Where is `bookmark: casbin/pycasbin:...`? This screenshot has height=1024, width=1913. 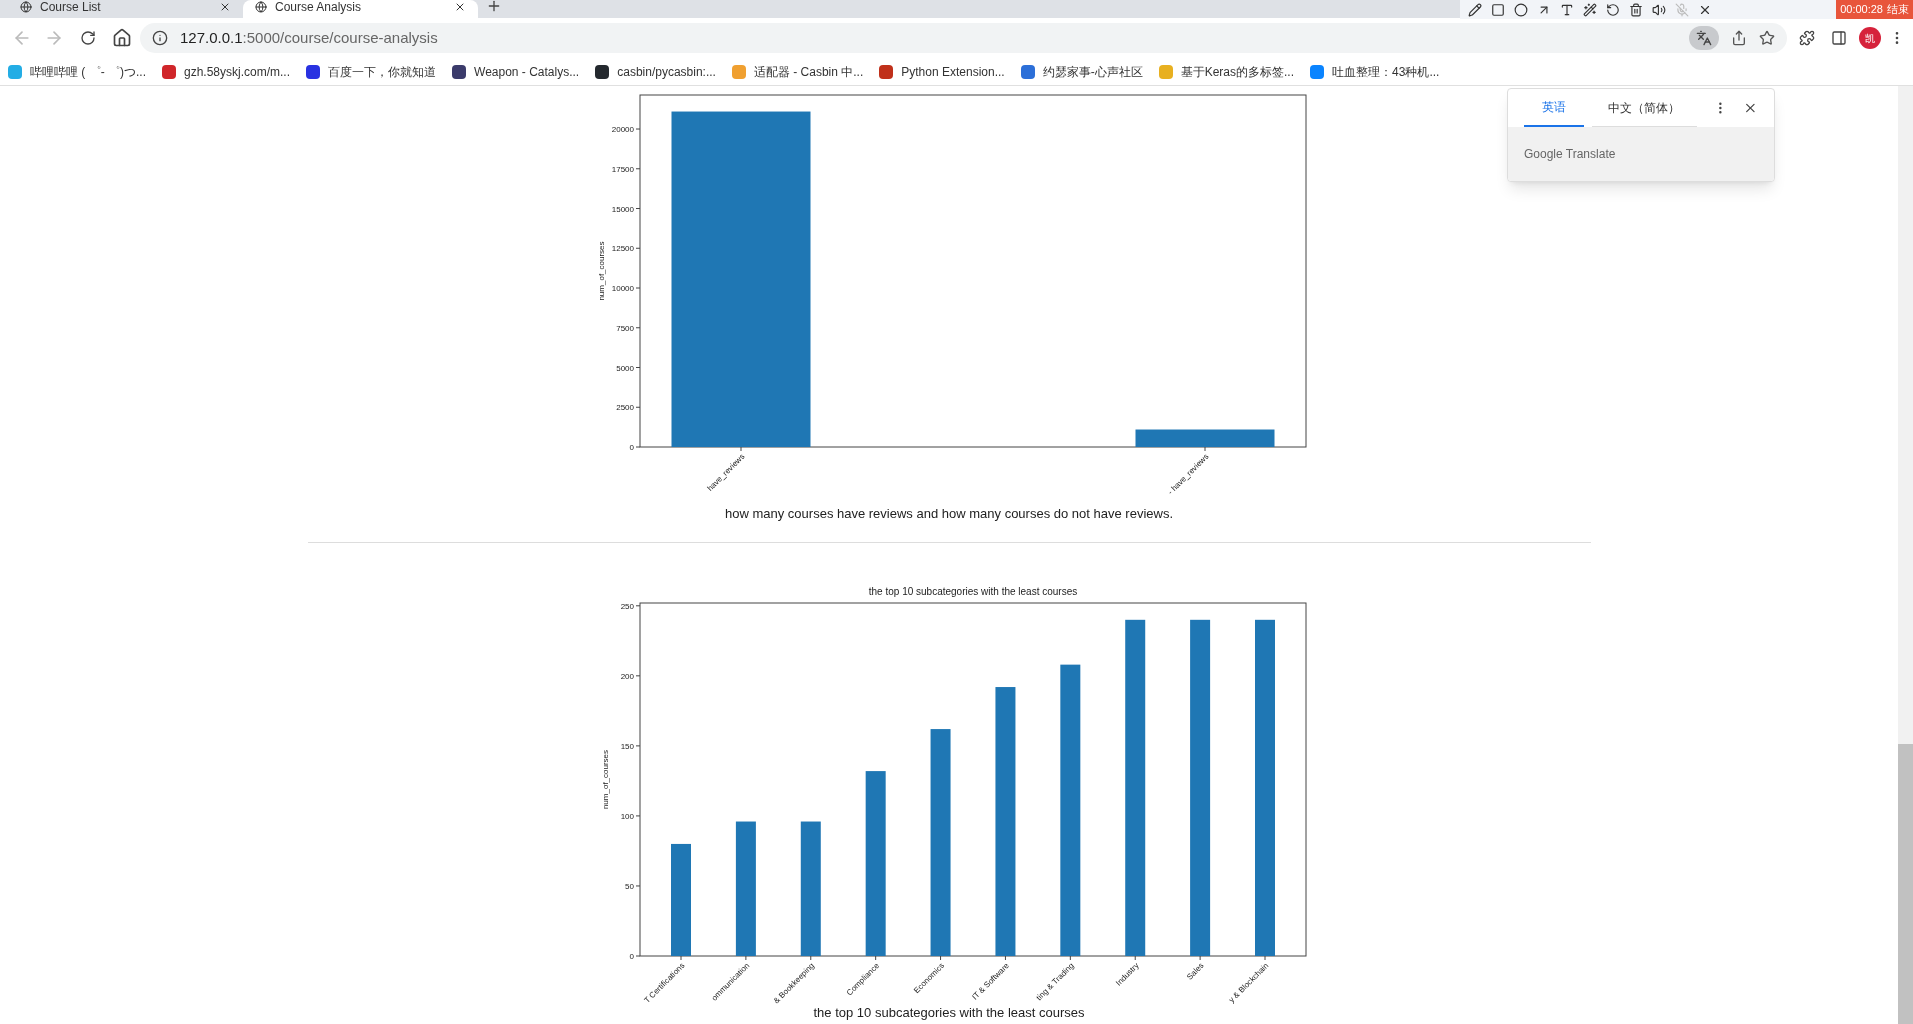 bookmark: casbin/pycasbin:... is located at coordinates (655, 71).